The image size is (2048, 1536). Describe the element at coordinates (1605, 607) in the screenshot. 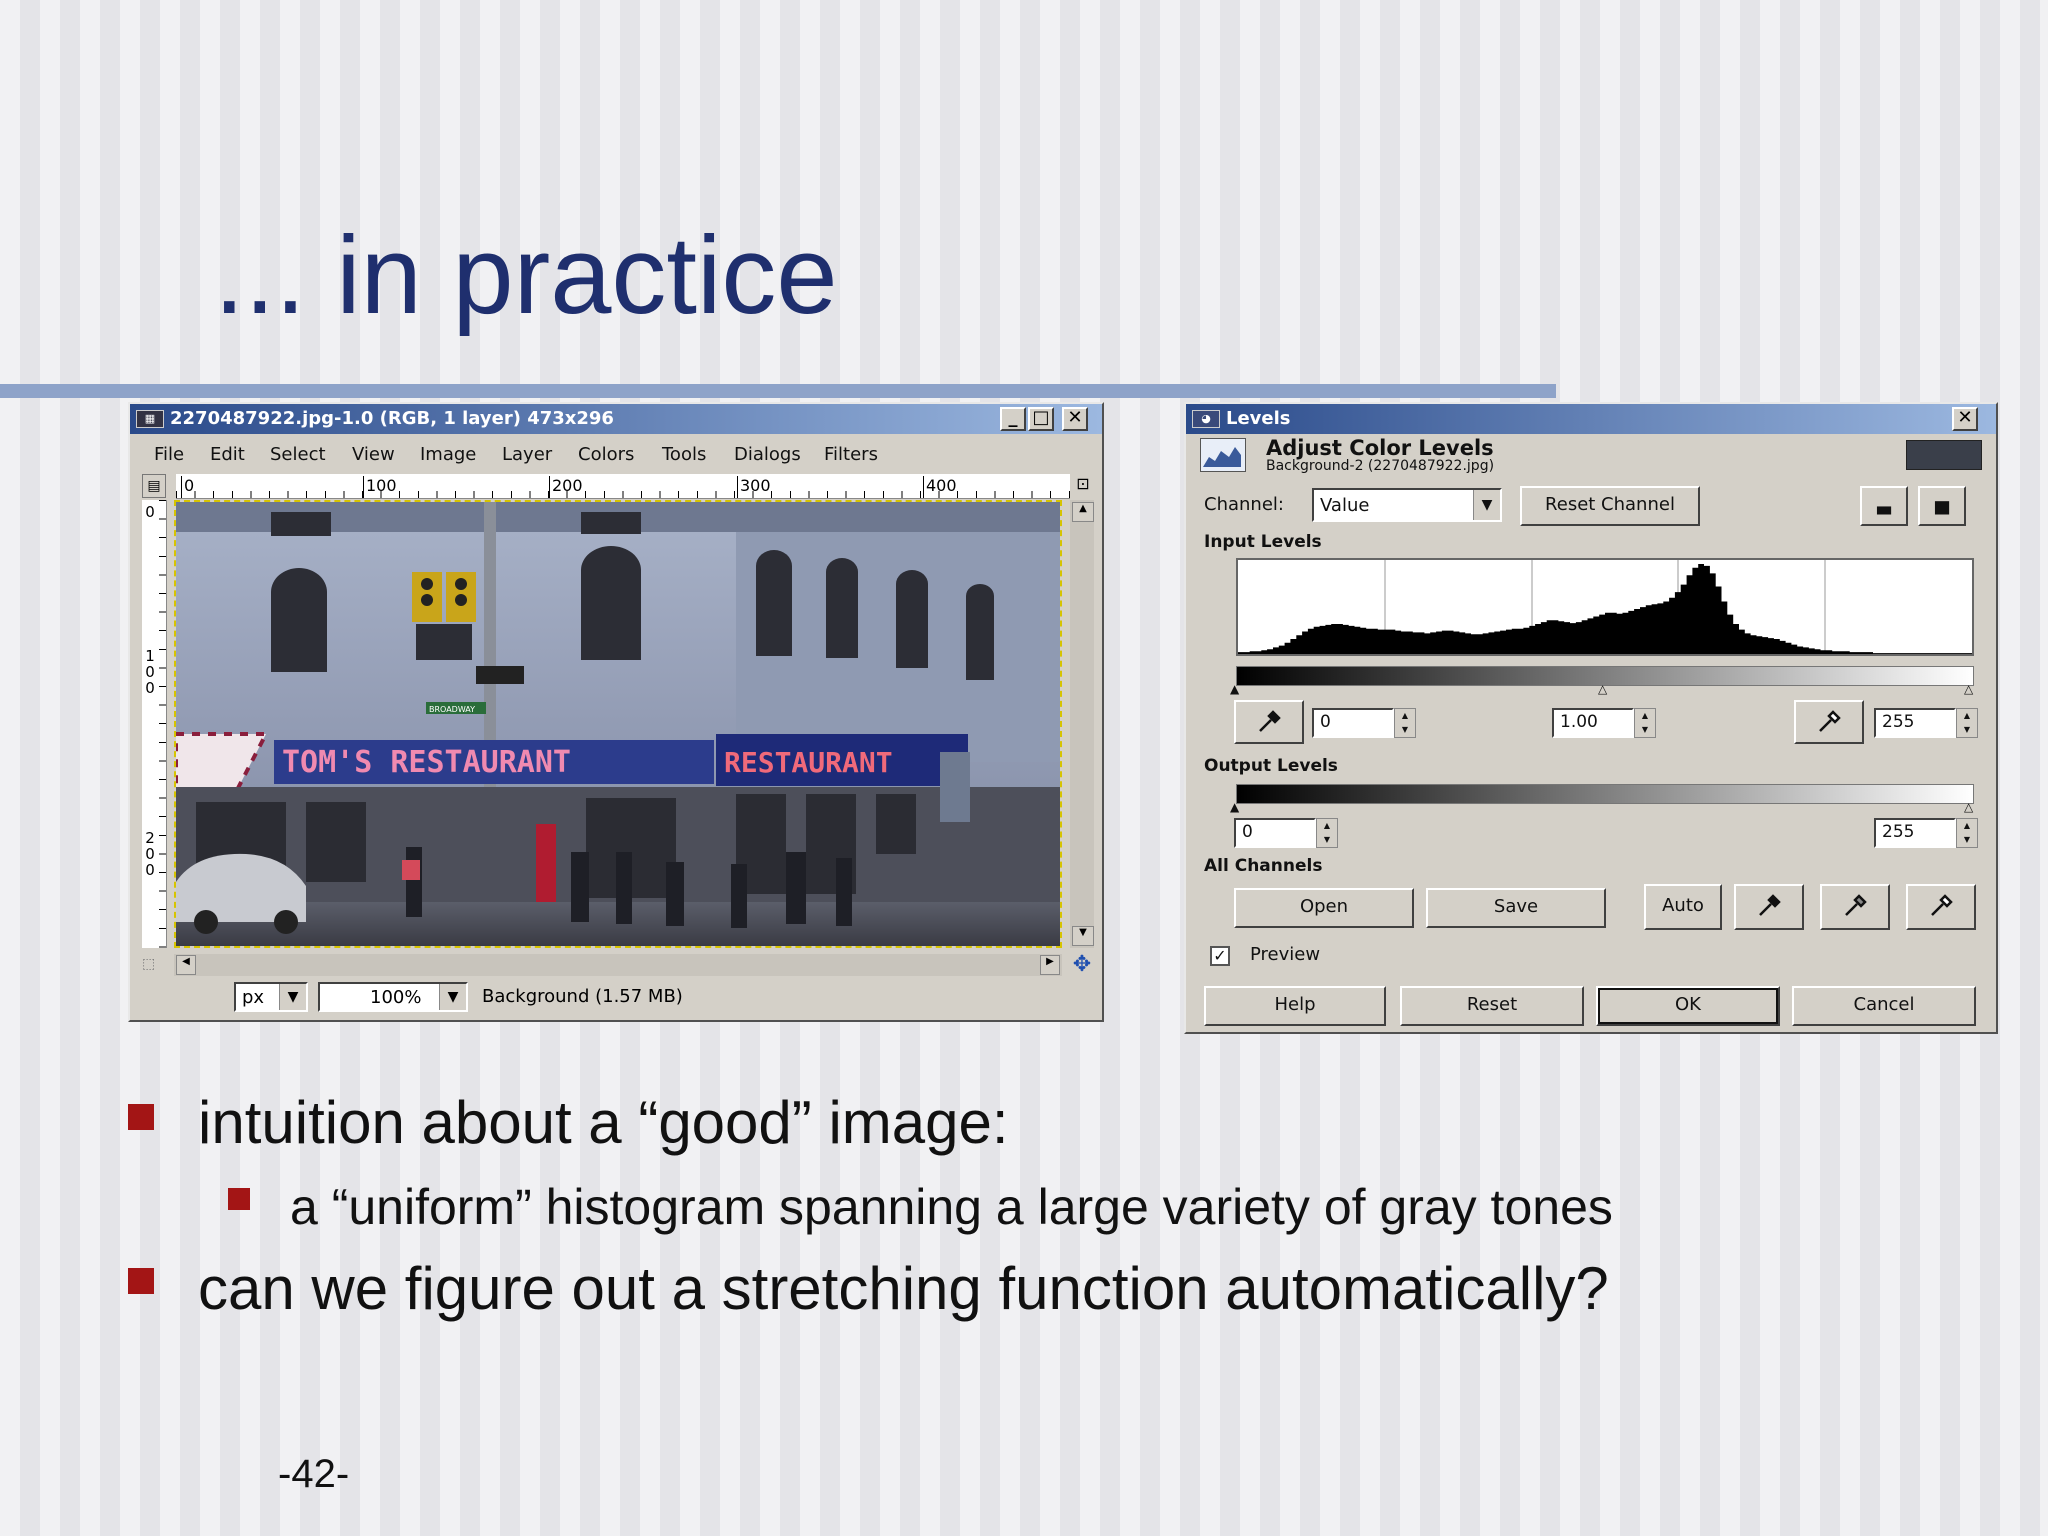

I see `histogram` at that location.